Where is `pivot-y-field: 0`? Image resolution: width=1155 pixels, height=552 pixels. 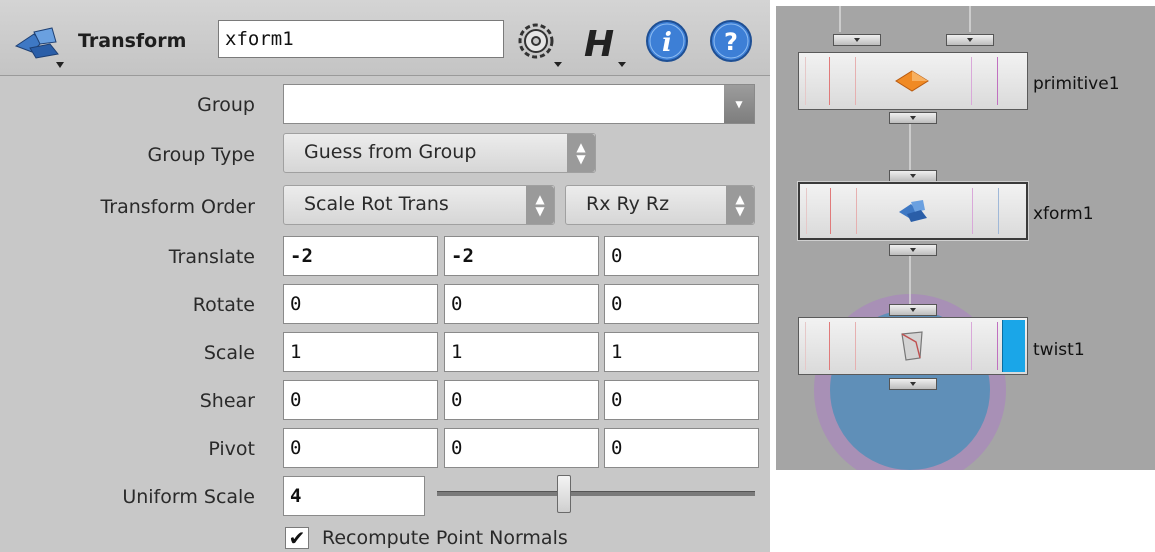
pivot-y-field: 0 is located at coordinates (521, 448).